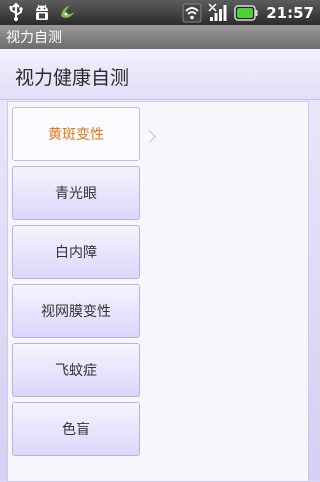 The width and height of the screenshot is (320, 482). I want to click on menu-item-label: 白内障, so click(76, 253).